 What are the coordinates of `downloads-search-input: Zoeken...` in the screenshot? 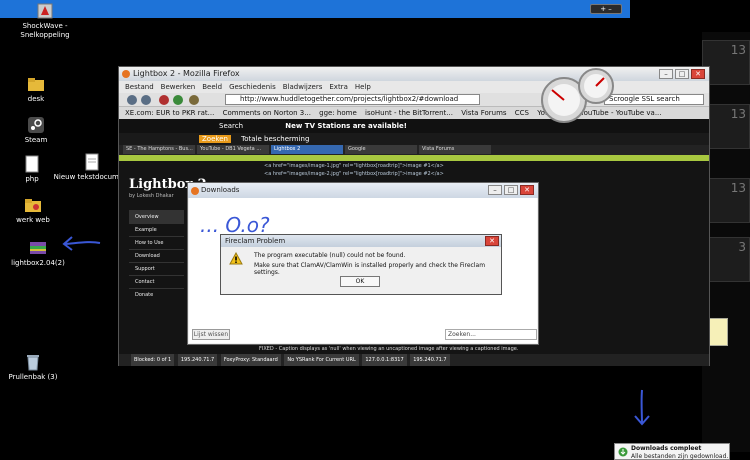 It's located at (491, 334).